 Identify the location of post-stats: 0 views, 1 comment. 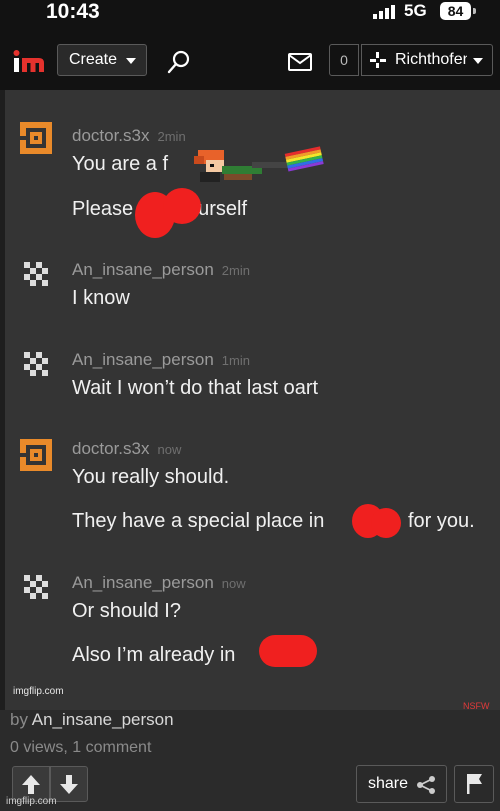
(81, 747).